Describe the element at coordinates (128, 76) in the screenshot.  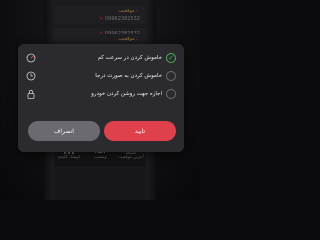
I see `option-label: خاموش کردن به صورت درجا` at that location.